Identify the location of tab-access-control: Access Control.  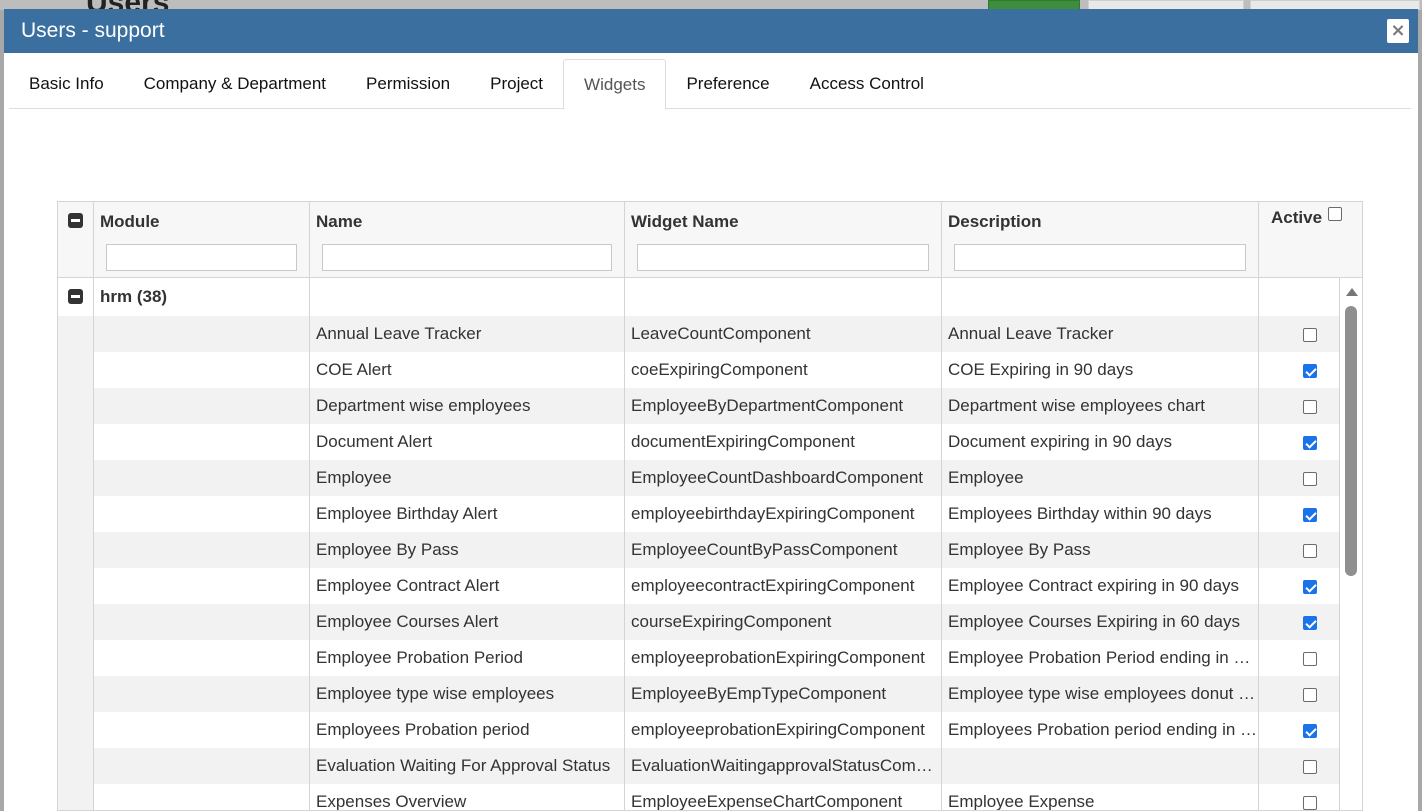
(867, 84).